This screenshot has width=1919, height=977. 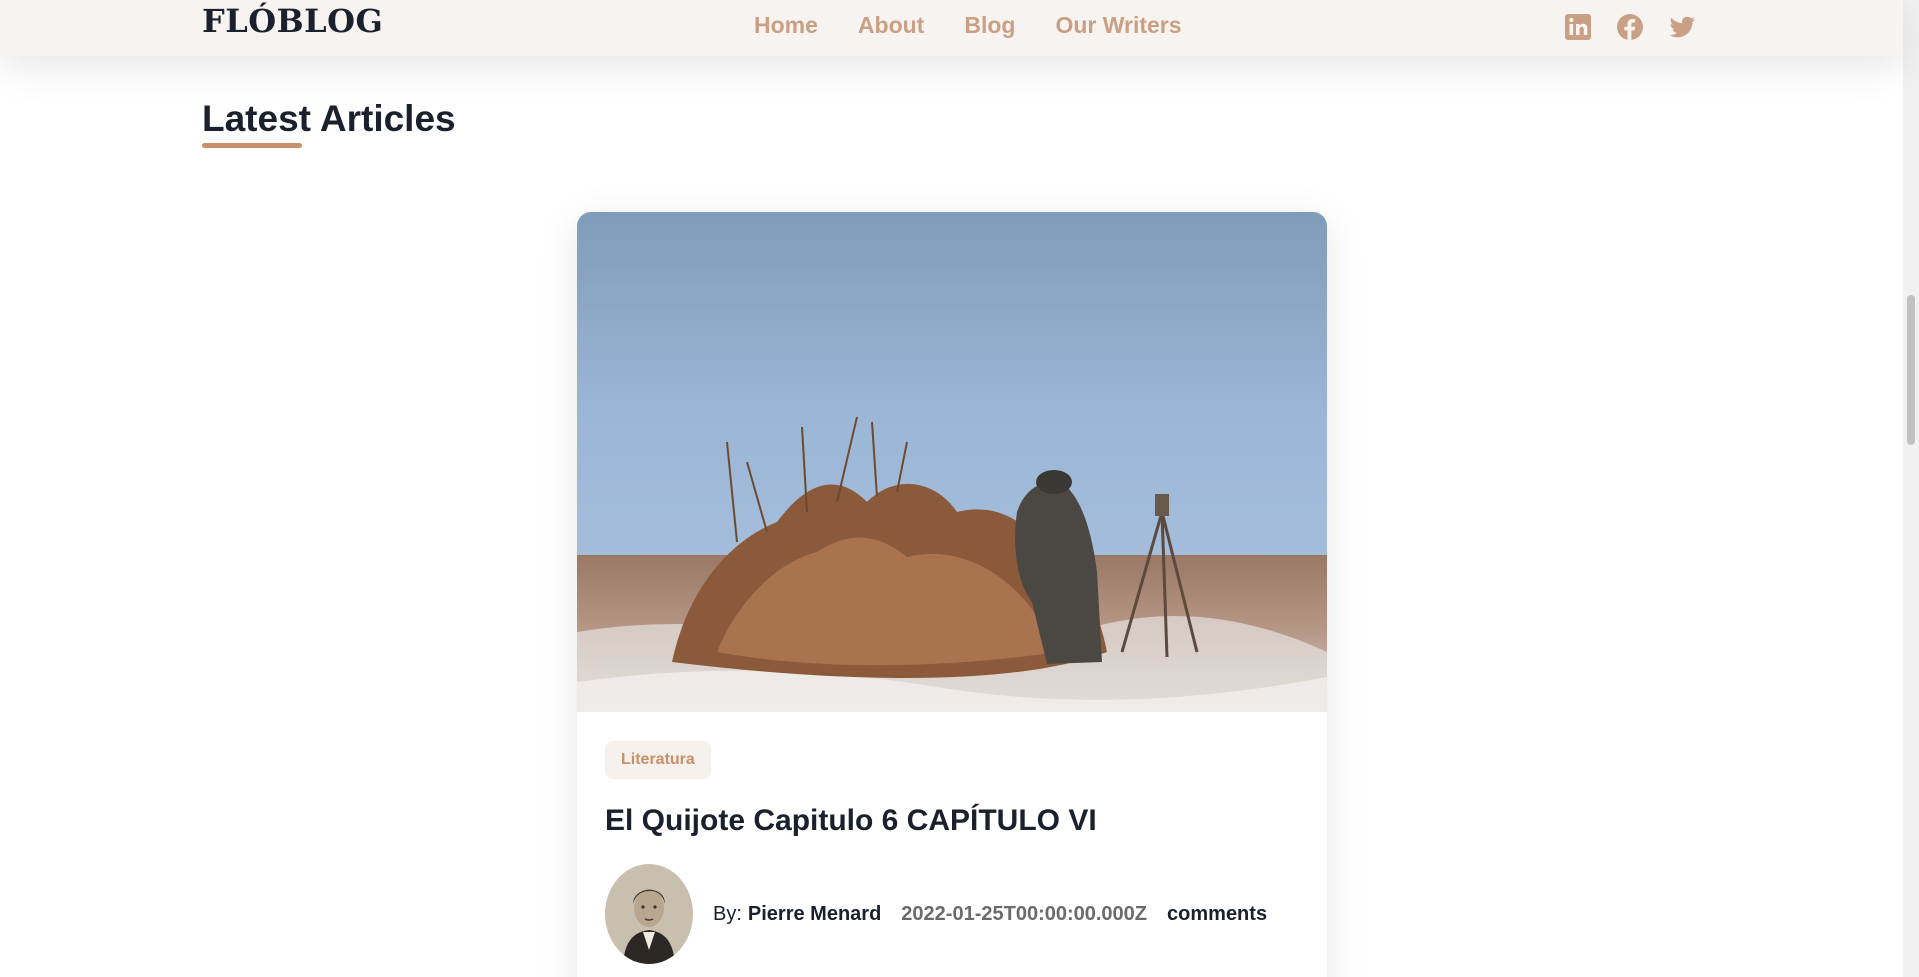 I want to click on twitter-icon, so click(x=1682, y=27).